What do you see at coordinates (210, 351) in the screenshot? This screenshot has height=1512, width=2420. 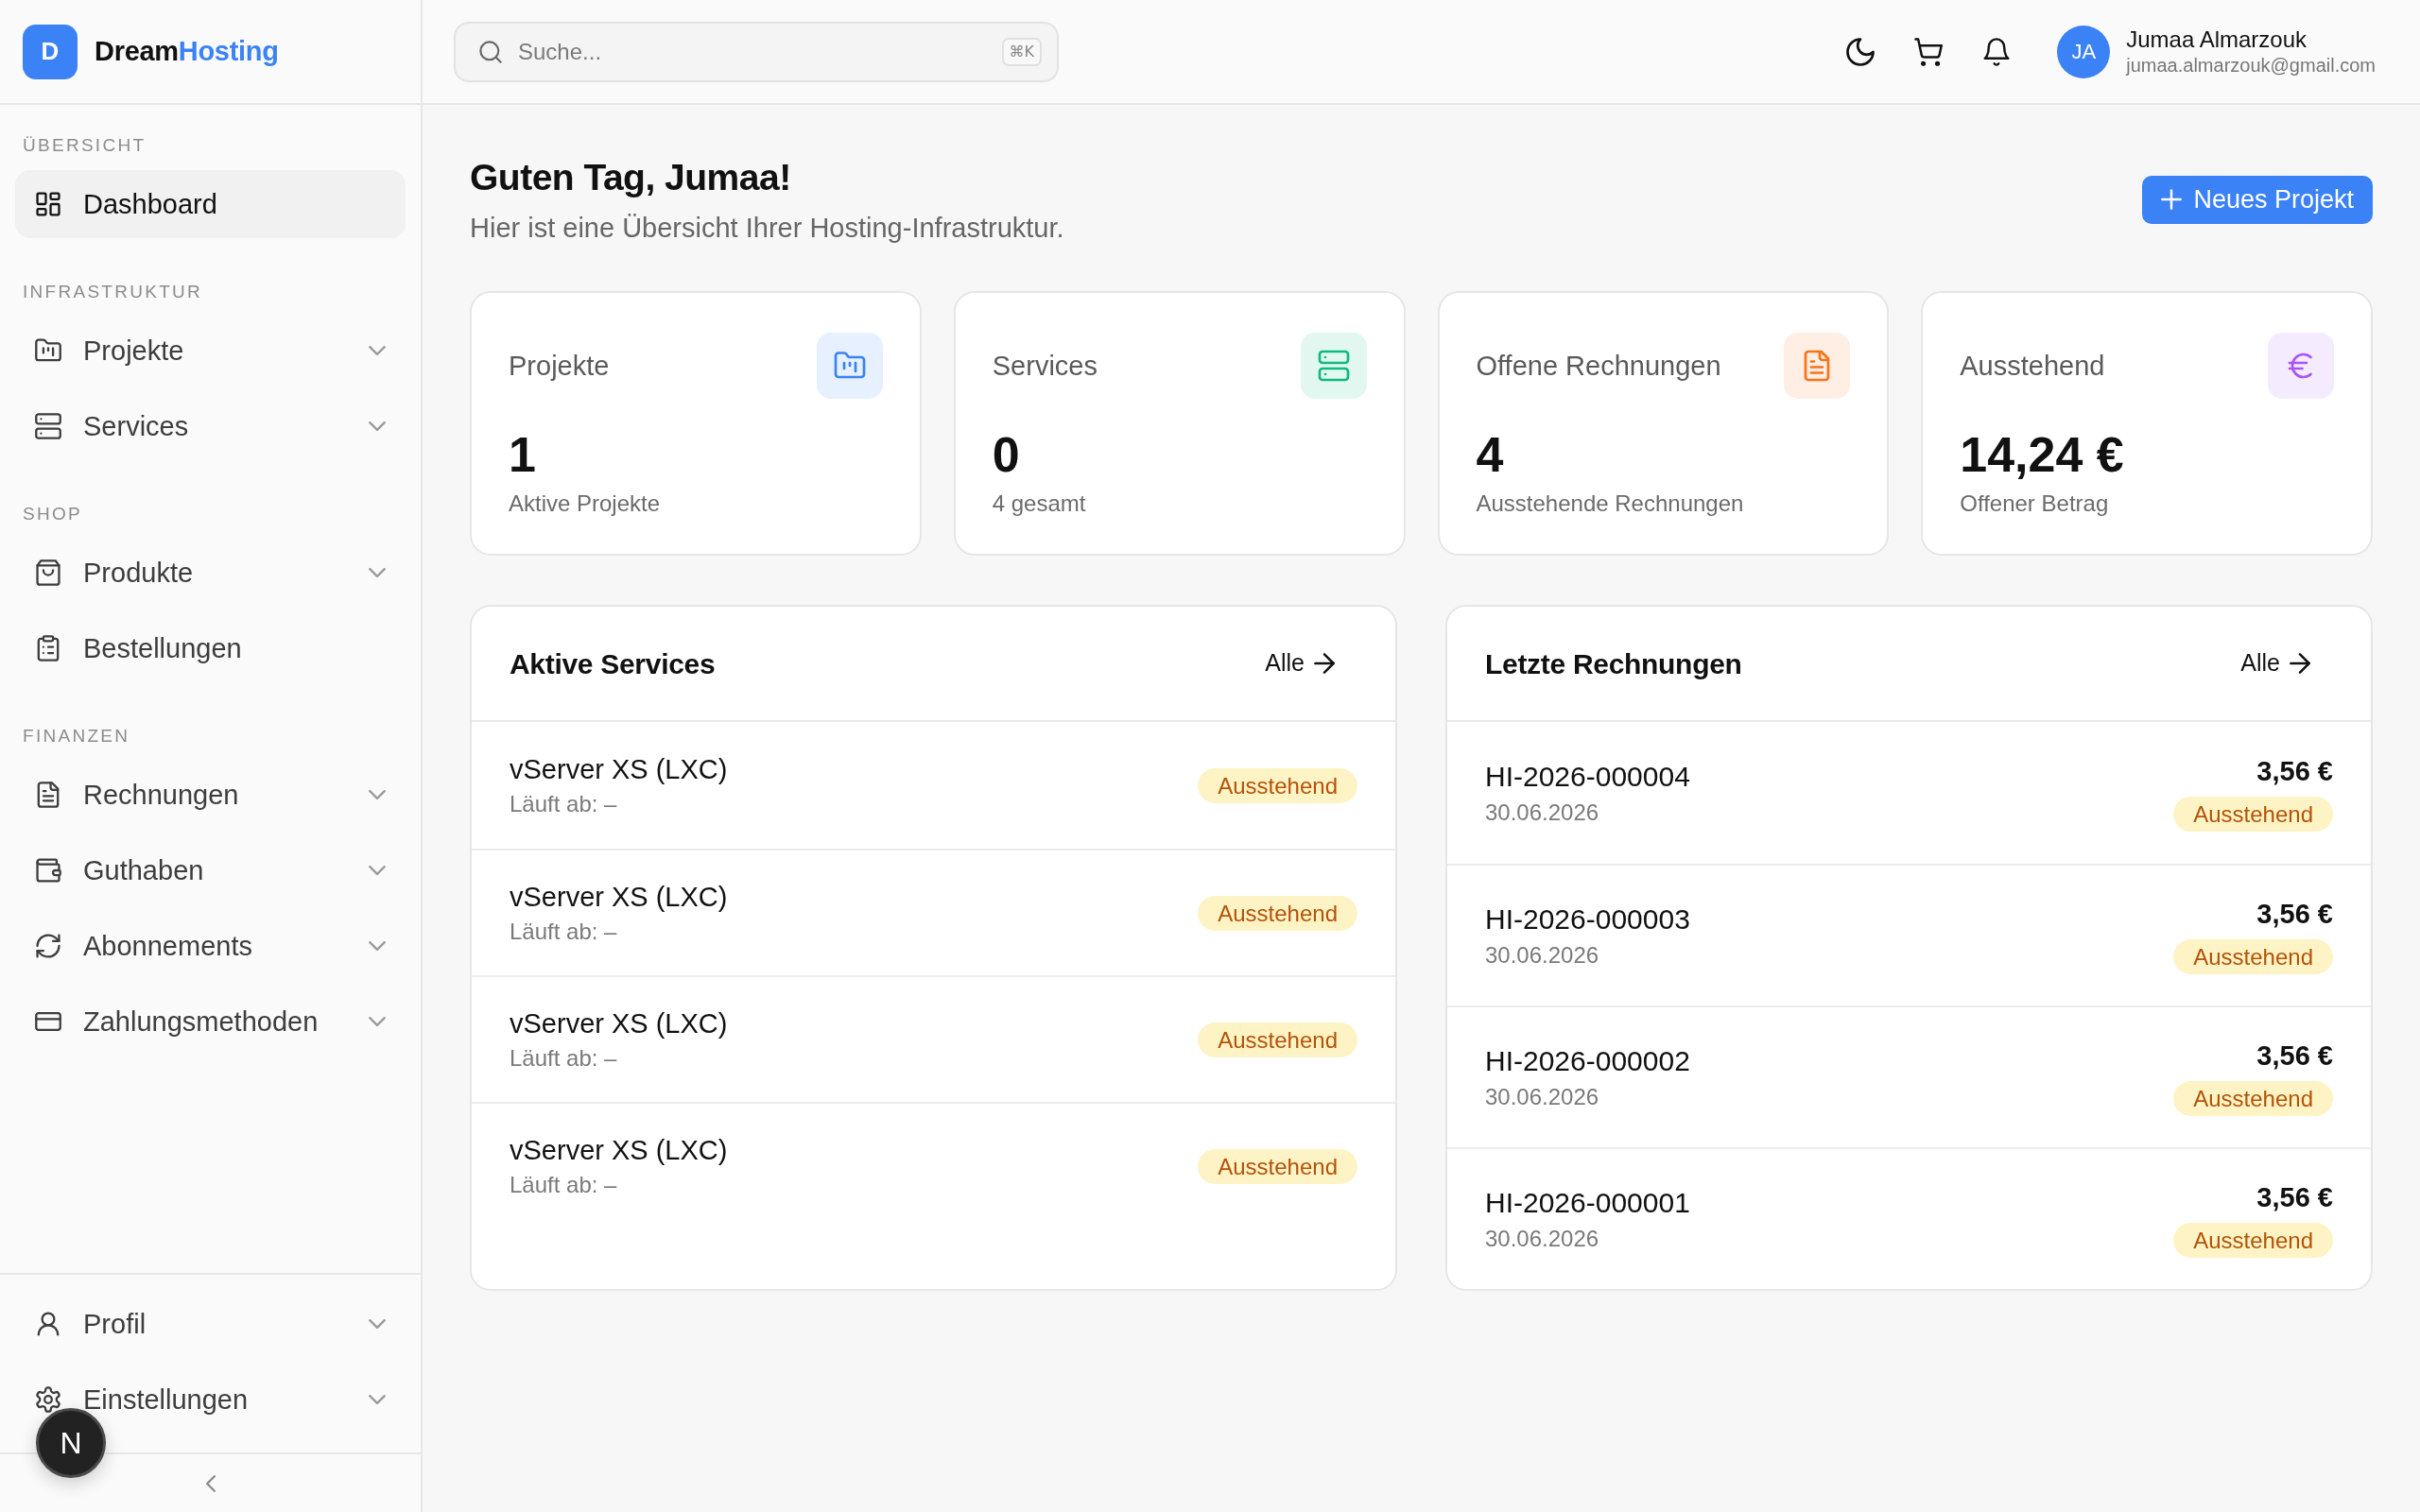 I see `sidebar-item: Projekte` at bounding box center [210, 351].